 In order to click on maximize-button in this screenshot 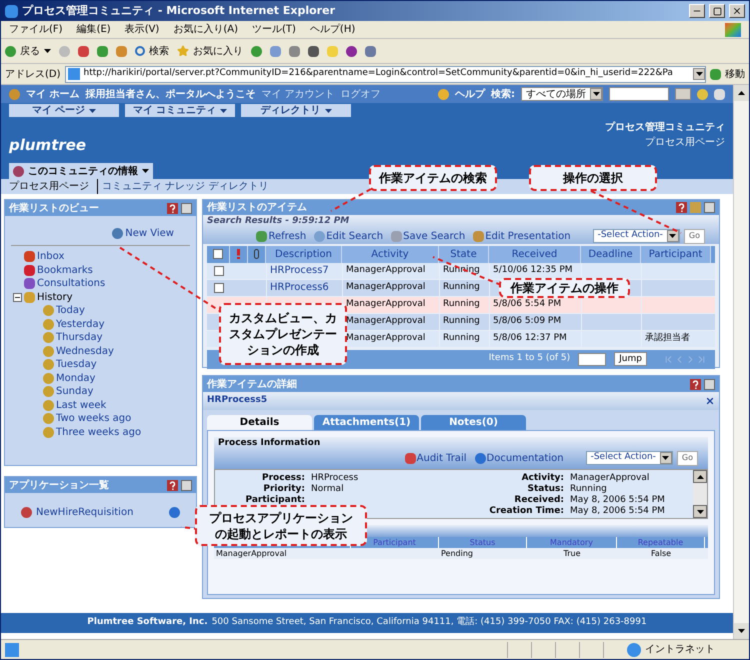, I will do `click(717, 11)`.